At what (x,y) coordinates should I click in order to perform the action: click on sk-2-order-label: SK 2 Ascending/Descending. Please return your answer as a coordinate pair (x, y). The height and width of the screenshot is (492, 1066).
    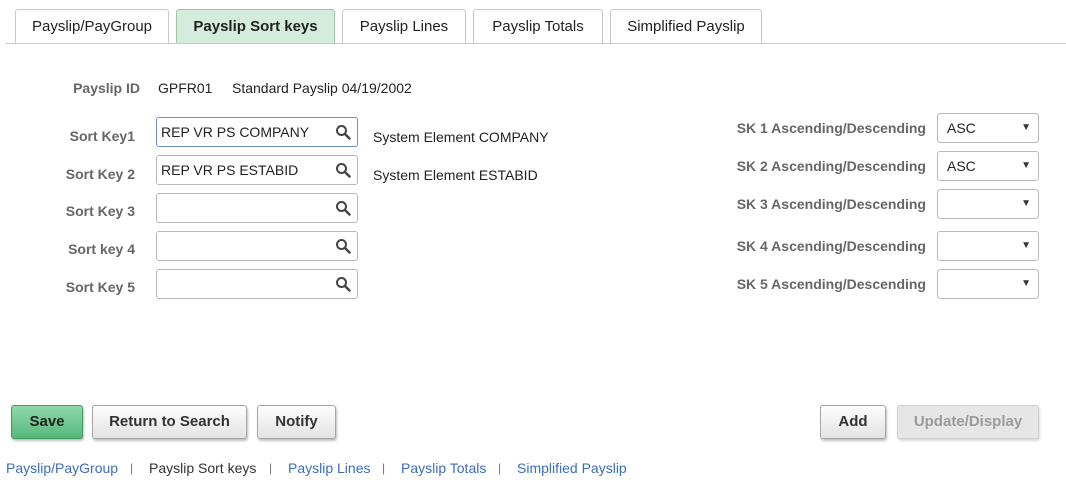
    Looking at the image, I should click on (831, 166).